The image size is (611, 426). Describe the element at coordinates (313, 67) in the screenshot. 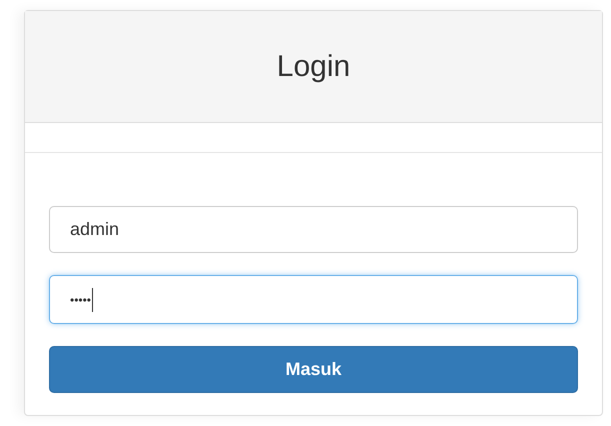

I see `panel-title: Login` at that location.